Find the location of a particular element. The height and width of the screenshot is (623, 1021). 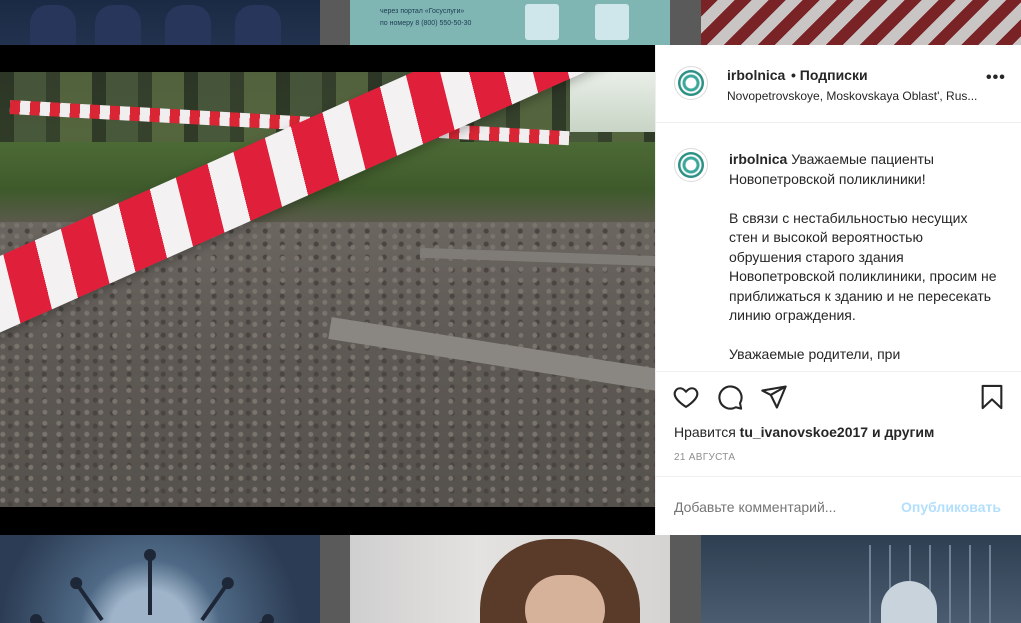

grid-tile-bottom-left is located at coordinates (160, 579).